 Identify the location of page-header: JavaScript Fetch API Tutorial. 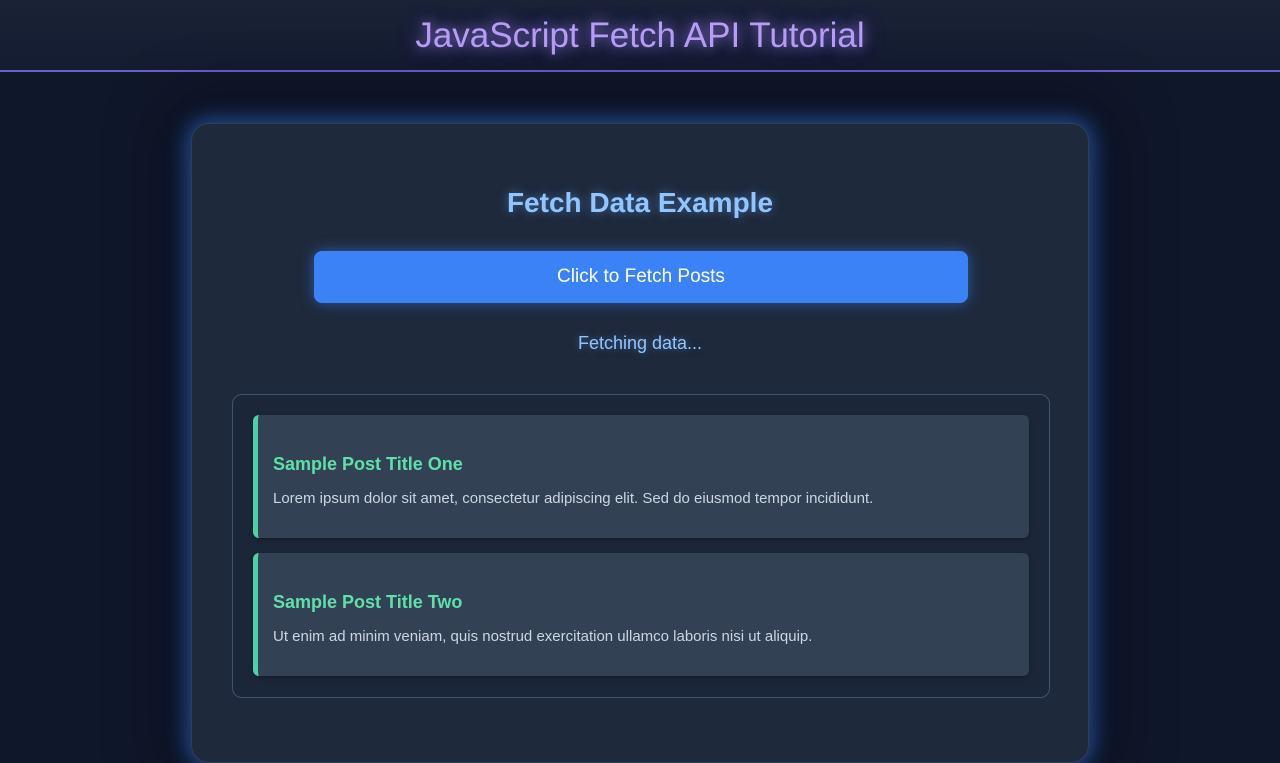
(640, 36).